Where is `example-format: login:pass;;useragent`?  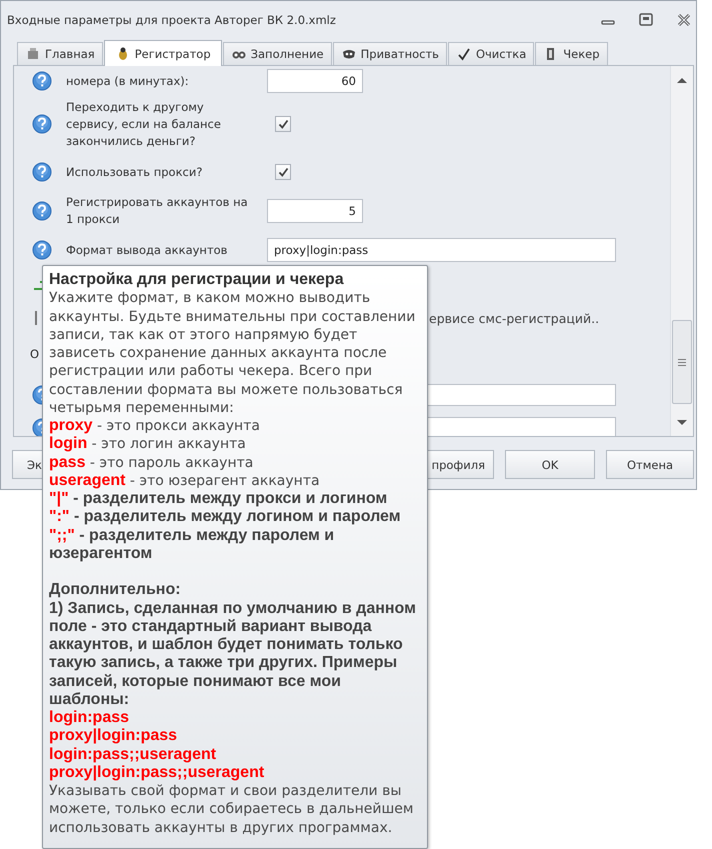
example-format: login:pass;;useragent is located at coordinates (133, 755).